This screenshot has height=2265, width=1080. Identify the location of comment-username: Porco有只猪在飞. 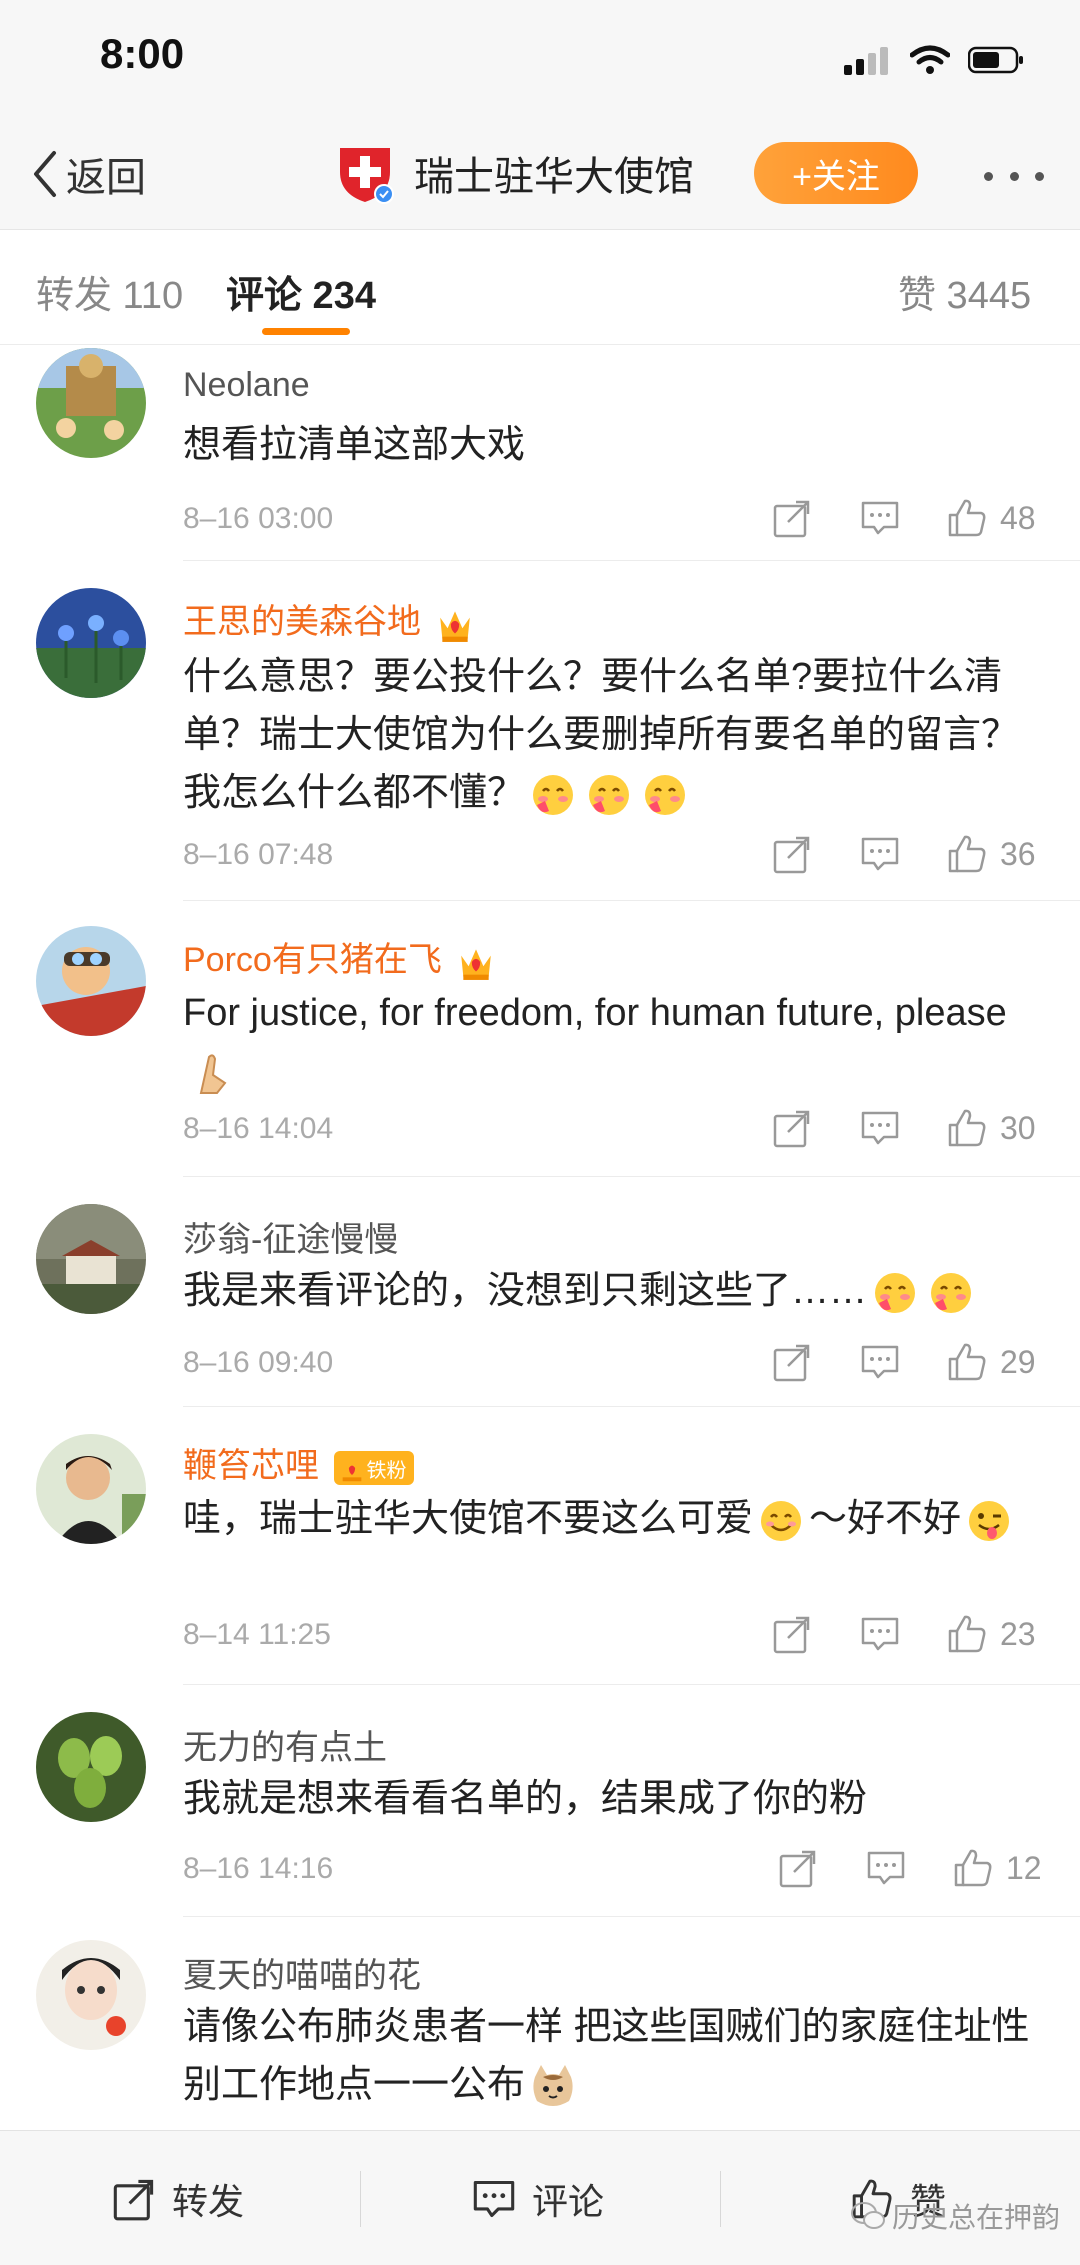
(339, 956).